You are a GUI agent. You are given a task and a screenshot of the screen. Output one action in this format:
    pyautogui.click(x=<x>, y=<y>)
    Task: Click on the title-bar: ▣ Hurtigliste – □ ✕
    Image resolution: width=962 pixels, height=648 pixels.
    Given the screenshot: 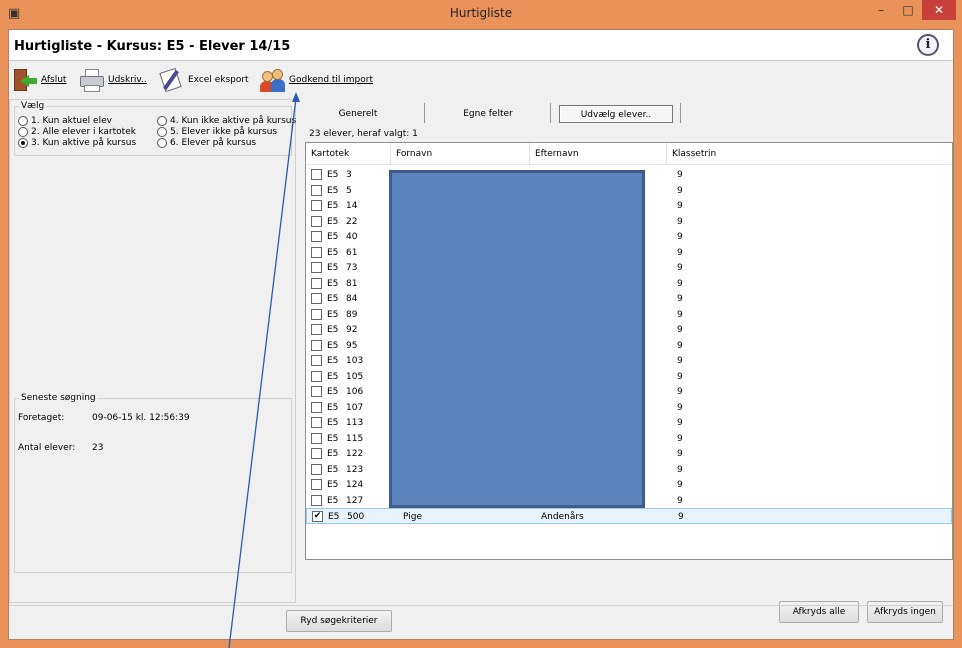 What is the action you would take?
    pyautogui.click(x=481, y=14)
    